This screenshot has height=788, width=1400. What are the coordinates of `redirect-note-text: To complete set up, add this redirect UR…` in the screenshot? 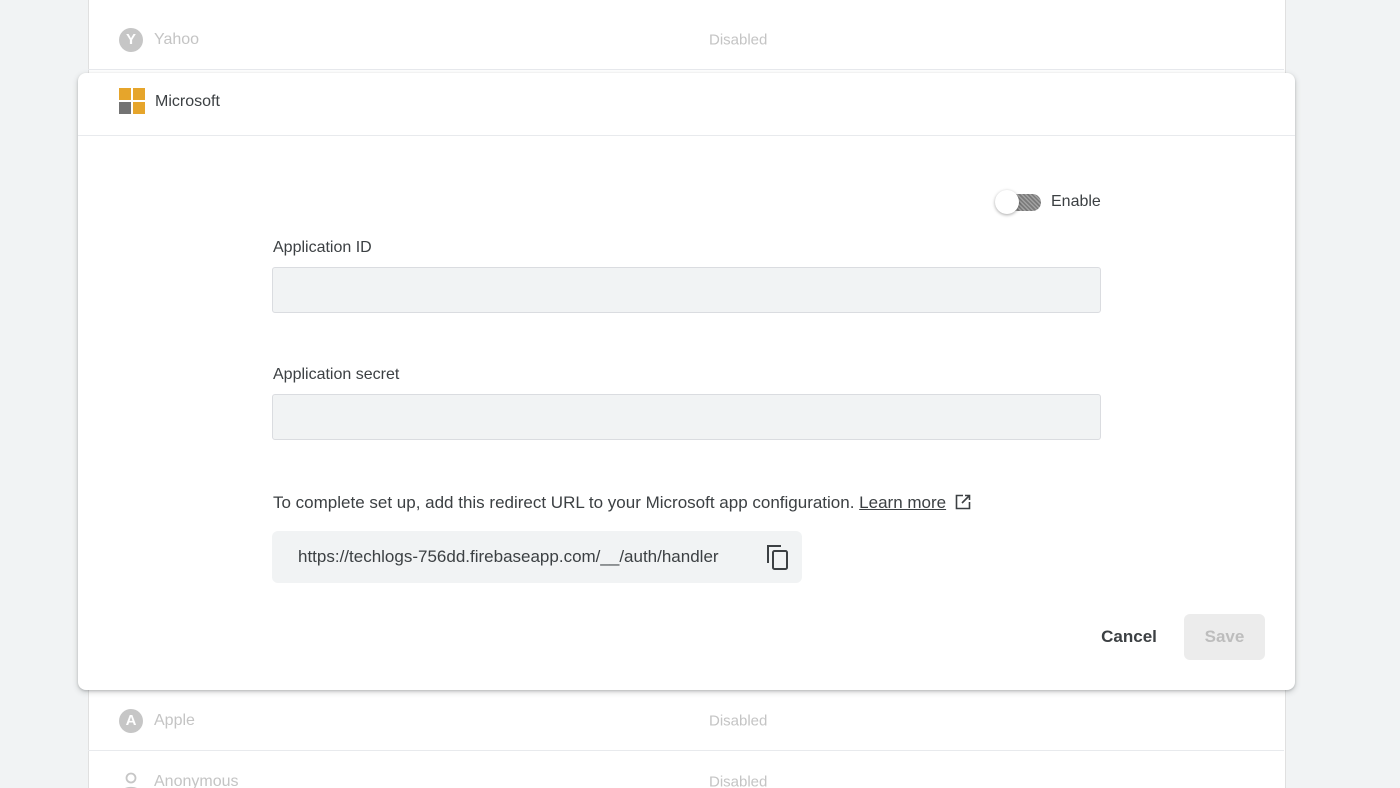 It's located at (564, 502).